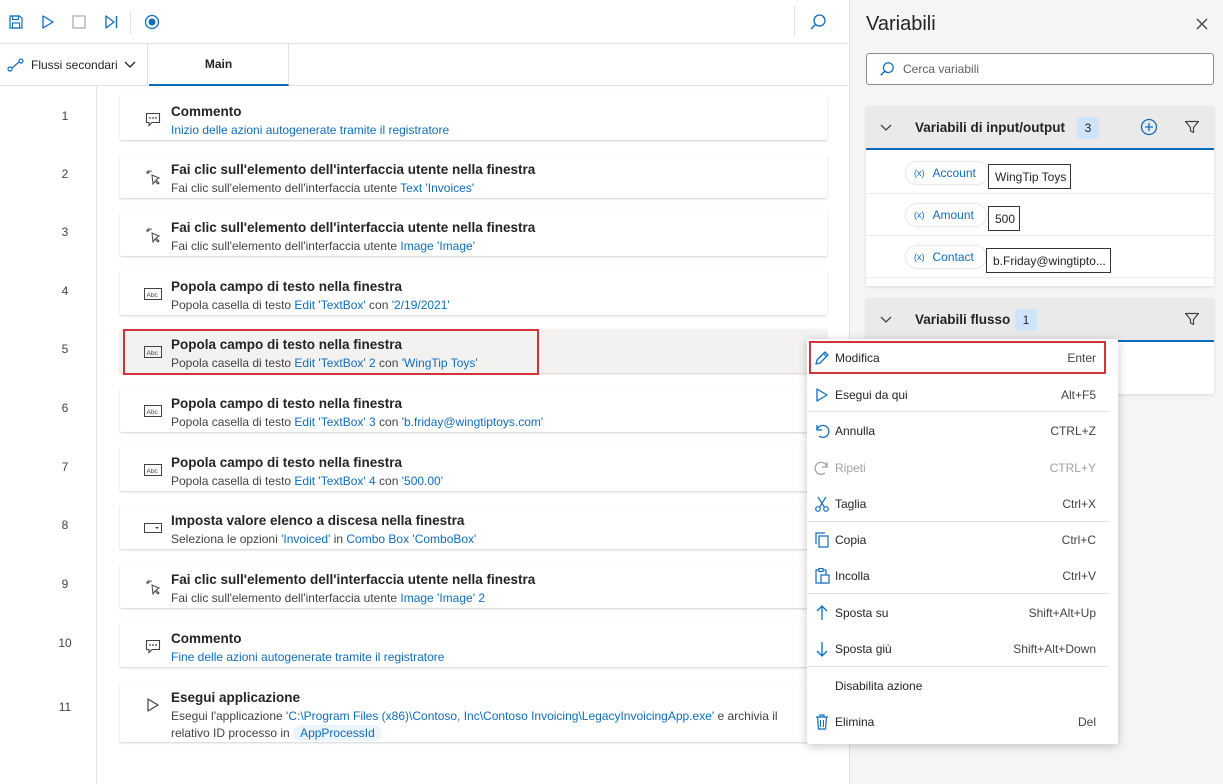 This screenshot has height=784, width=1223. I want to click on move-up-icon, so click(822, 613).